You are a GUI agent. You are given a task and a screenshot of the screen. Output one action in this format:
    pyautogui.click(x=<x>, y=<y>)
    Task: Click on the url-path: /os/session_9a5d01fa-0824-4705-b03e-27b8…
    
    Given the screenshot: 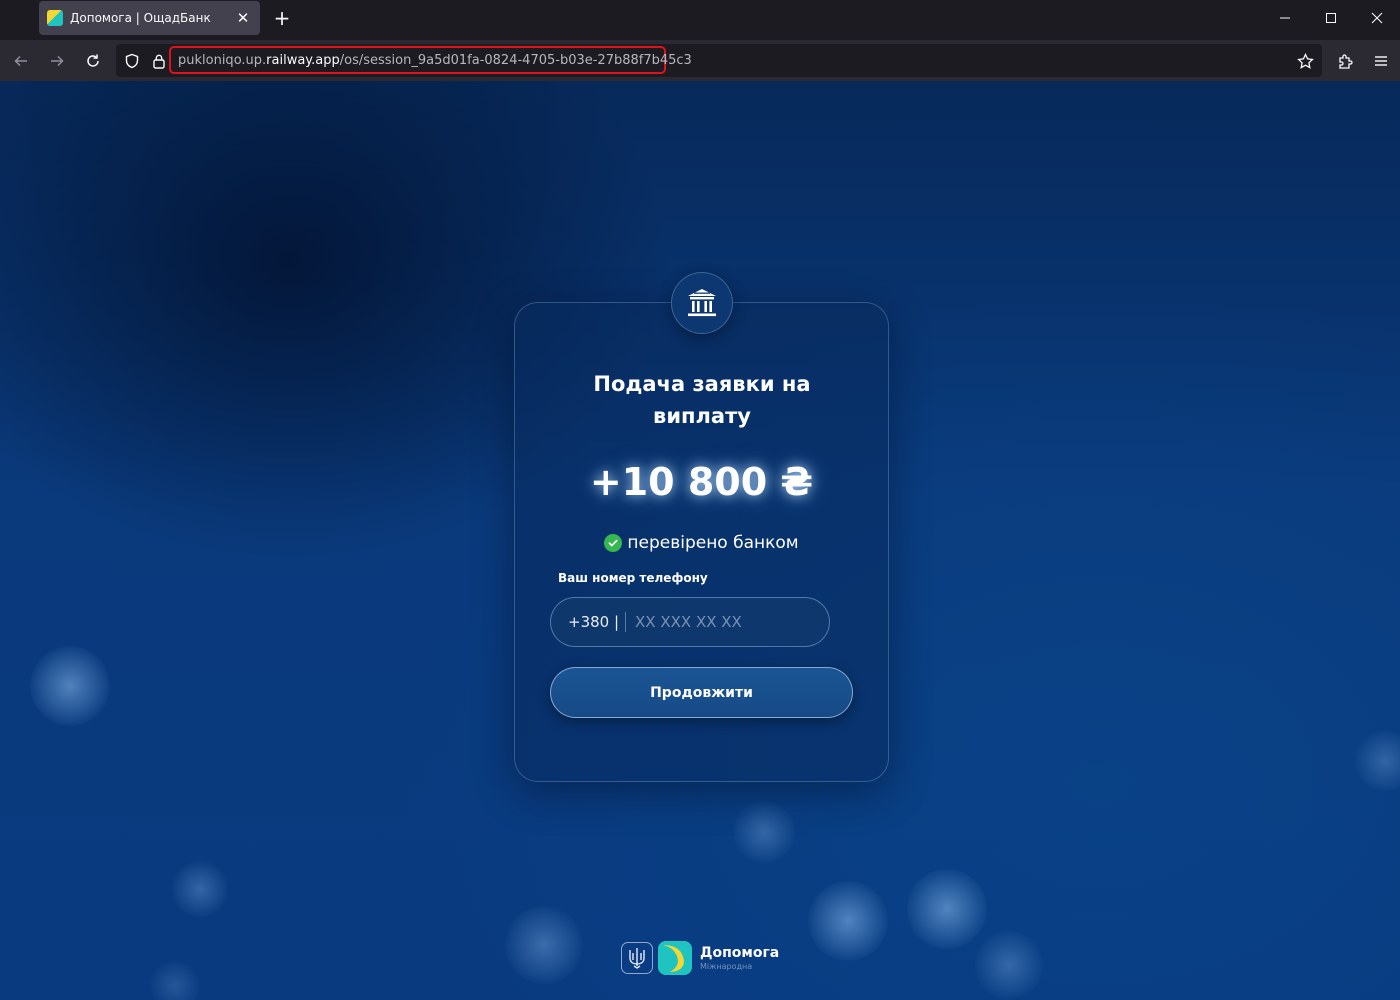 What is the action you would take?
    pyautogui.click(x=515, y=60)
    